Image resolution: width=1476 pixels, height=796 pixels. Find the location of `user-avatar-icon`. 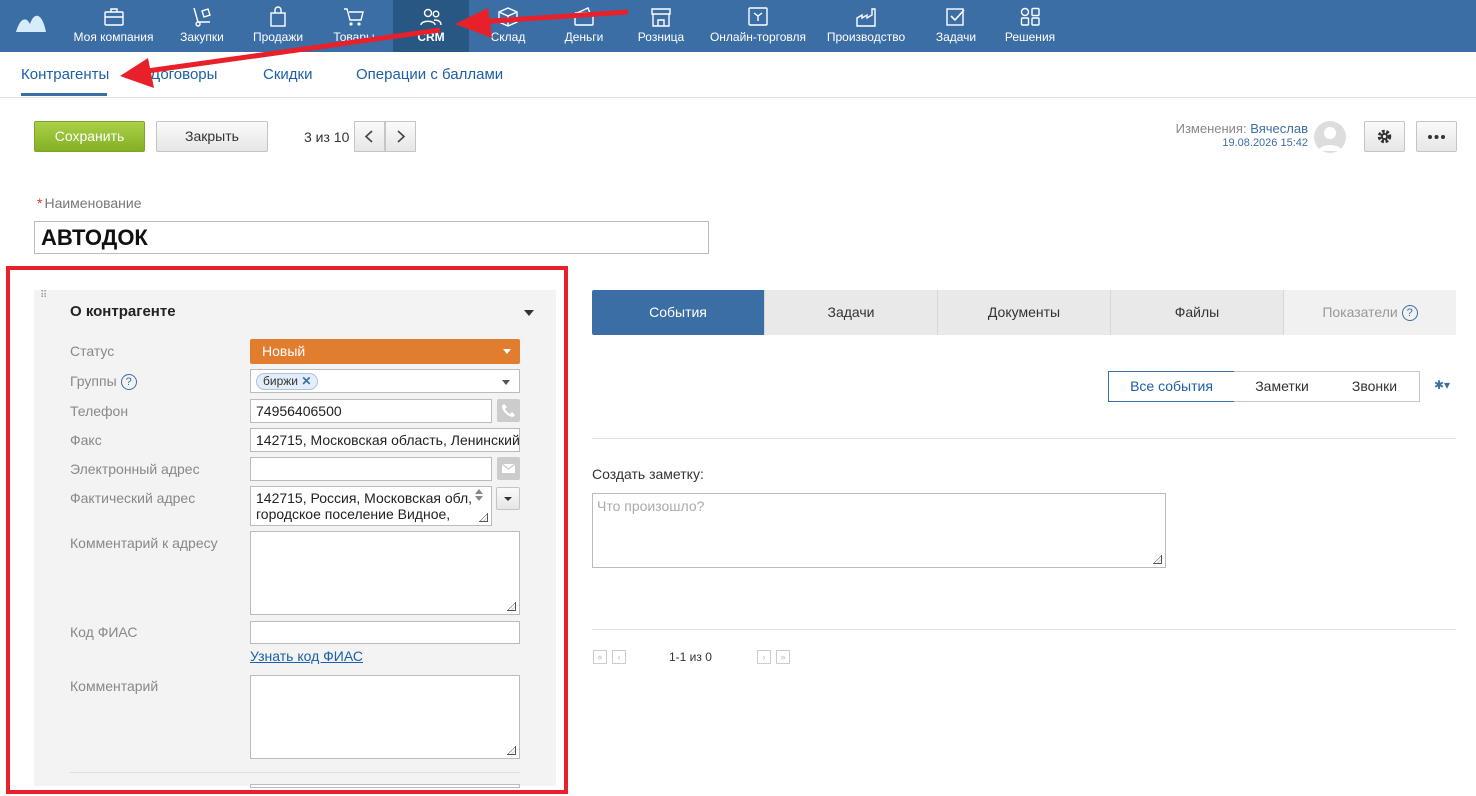

user-avatar-icon is located at coordinates (1330, 139).